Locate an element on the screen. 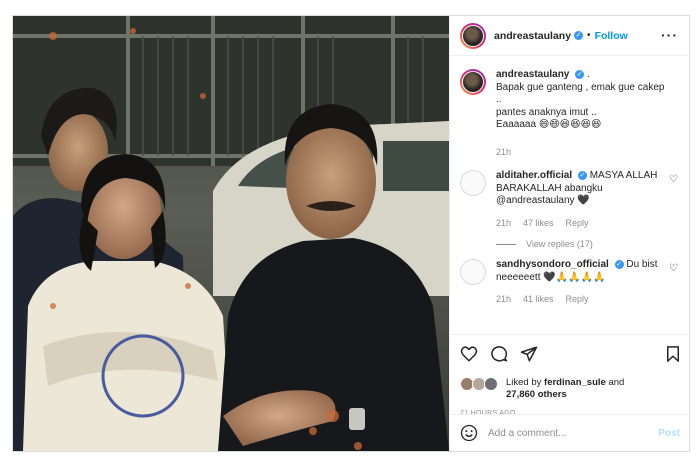  likes-prefix: Liked by is located at coordinates (524, 382).